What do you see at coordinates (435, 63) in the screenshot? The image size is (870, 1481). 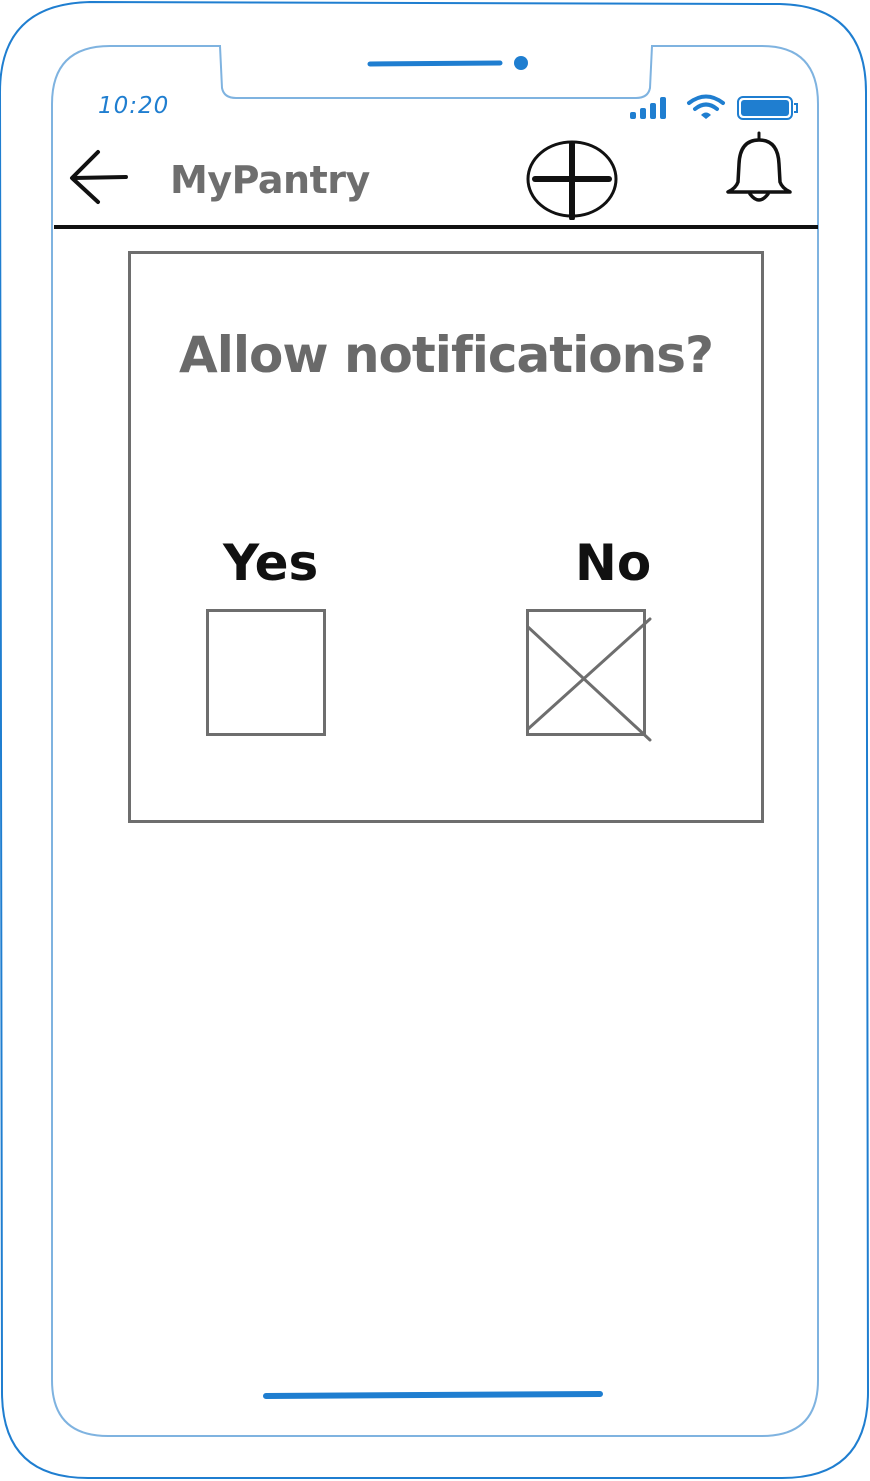 I see `speaker-grille` at bounding box center [435, 63].